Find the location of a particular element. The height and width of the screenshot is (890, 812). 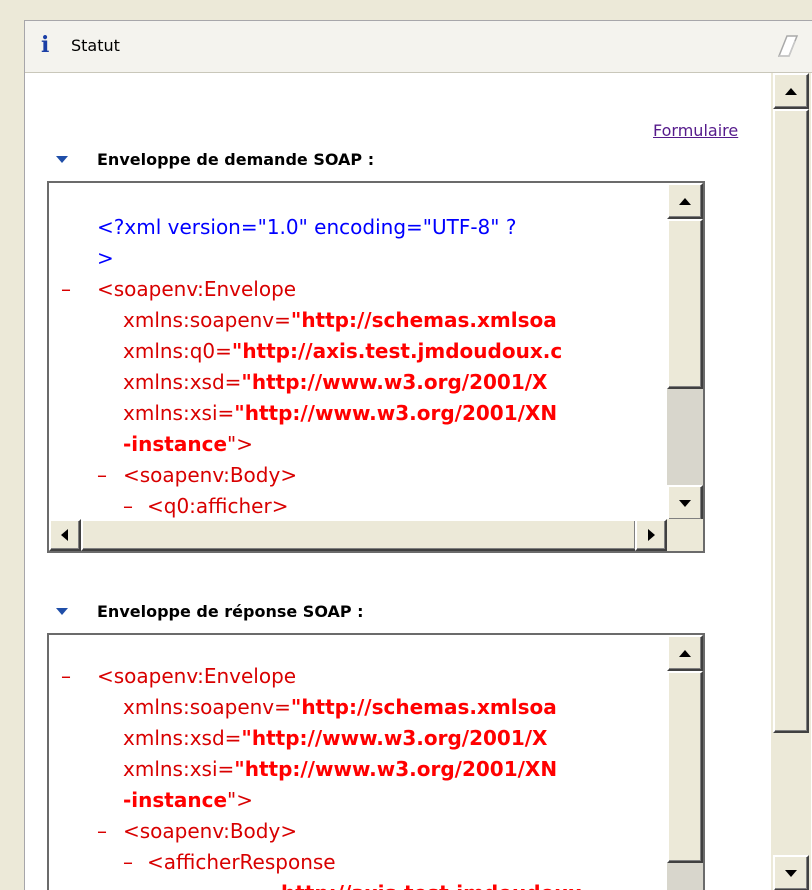

request-heading: Enveloppe de demande SOAP : is located at coordinates (236, 159).